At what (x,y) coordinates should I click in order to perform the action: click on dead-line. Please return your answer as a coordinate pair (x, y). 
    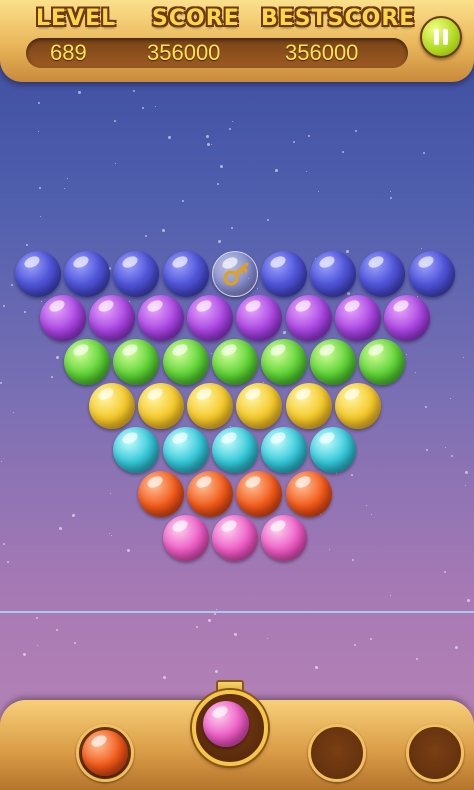
    Looking at the image, I should click on (237, 612).